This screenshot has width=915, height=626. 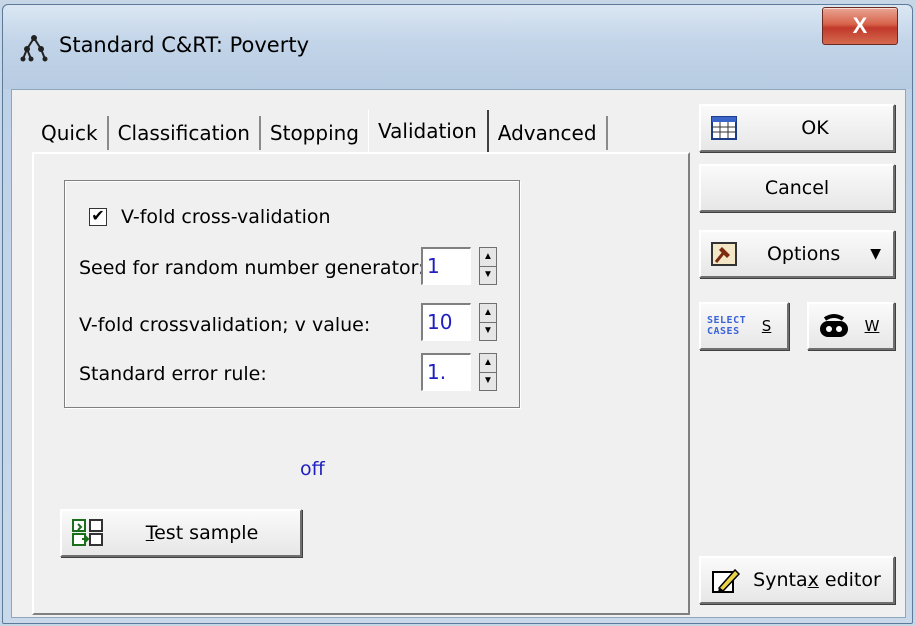 I want to click on vfold-checkbox: ✔, so click(x=98, y=217).